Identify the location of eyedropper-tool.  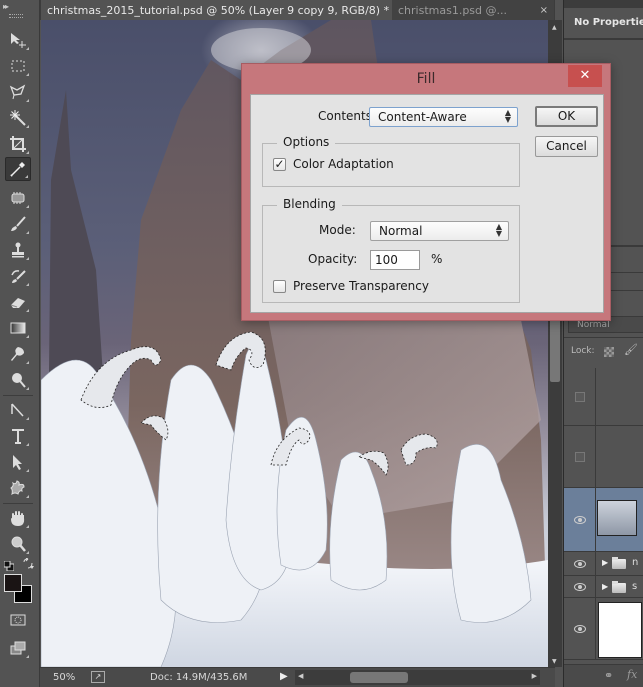
(18, 169).